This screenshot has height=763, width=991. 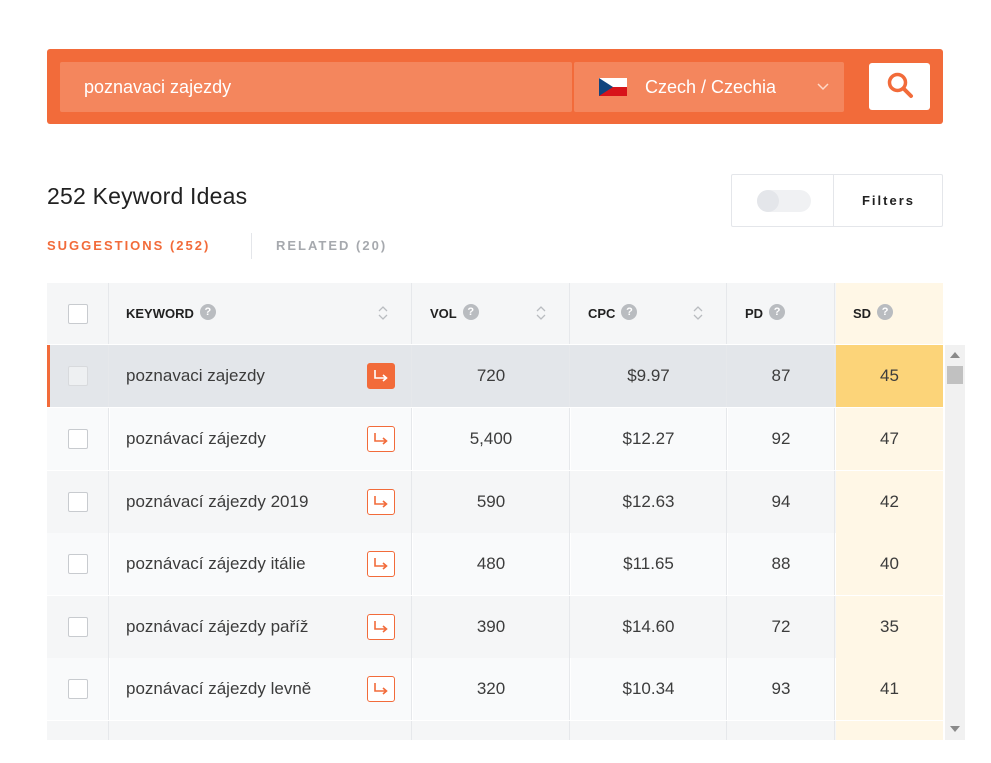 What do you see at coordinates (889, 564) in the screenshot?
I see `sd-cell: 40` at bounding box center [889, 564].